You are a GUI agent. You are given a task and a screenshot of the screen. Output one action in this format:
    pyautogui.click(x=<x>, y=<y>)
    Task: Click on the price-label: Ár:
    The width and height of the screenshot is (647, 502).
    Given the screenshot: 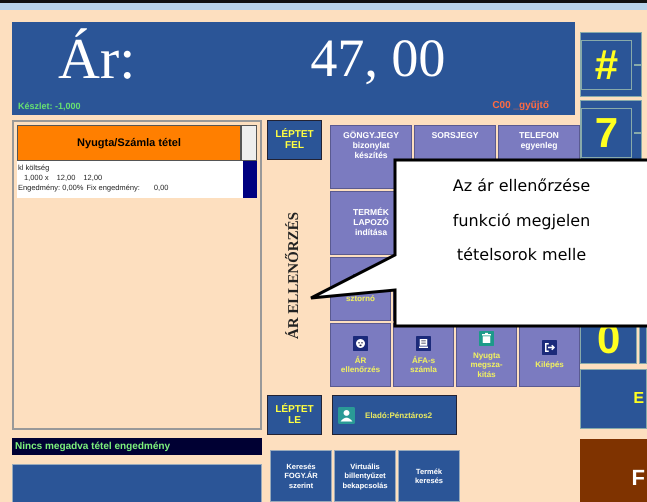 What is the action you would take?
    pyautogui.click(x=97, y=58)
    